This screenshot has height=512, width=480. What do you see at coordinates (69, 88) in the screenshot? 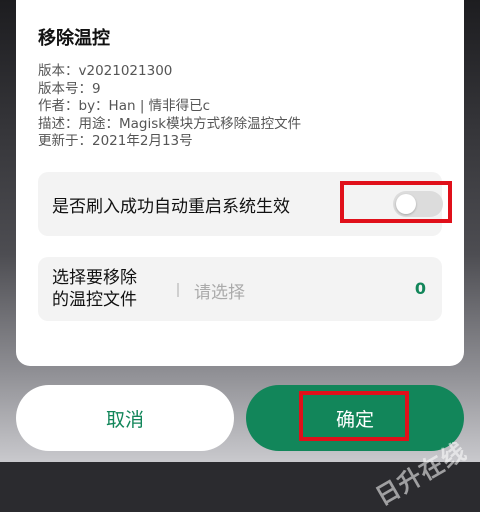
I see `meta-version-code: 版本号：9` at bounding box center [69, 88].